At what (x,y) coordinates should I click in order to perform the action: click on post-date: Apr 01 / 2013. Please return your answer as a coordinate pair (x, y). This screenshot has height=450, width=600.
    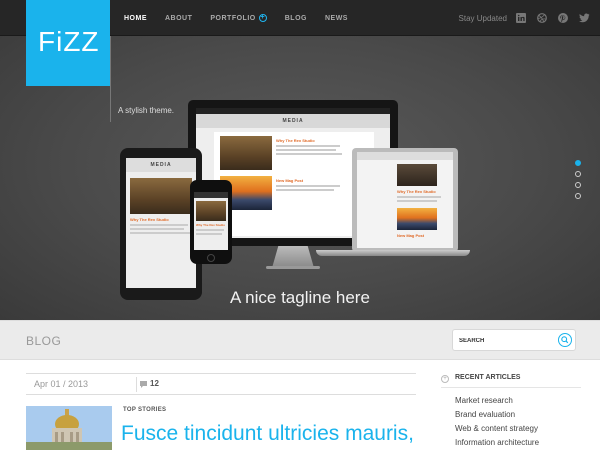
    Looking at the image, I should click on (61, 384).